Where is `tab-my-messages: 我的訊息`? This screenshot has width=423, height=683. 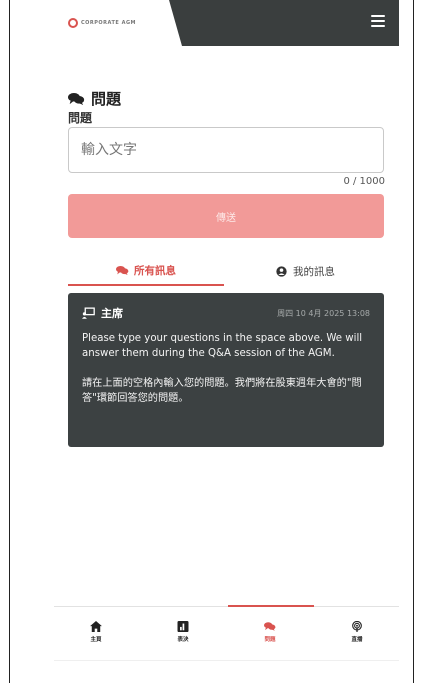 tab-my-messages: 我的訊息 is located at coordinates (305, 271).